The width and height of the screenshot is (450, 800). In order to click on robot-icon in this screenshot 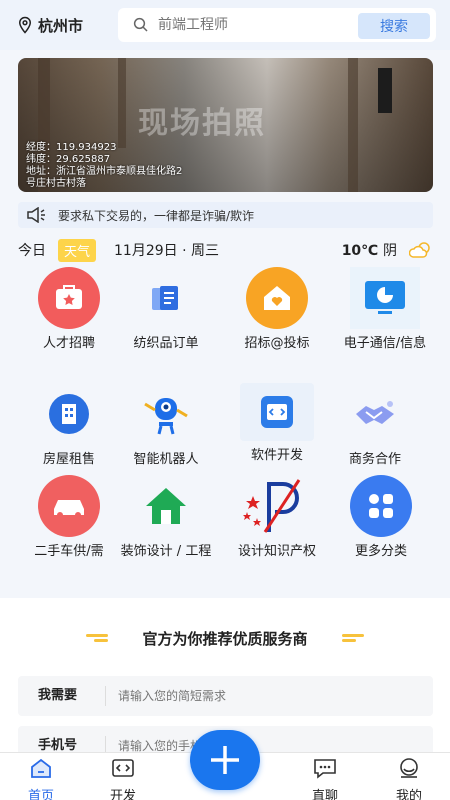, I will do `click(166, 414)`.